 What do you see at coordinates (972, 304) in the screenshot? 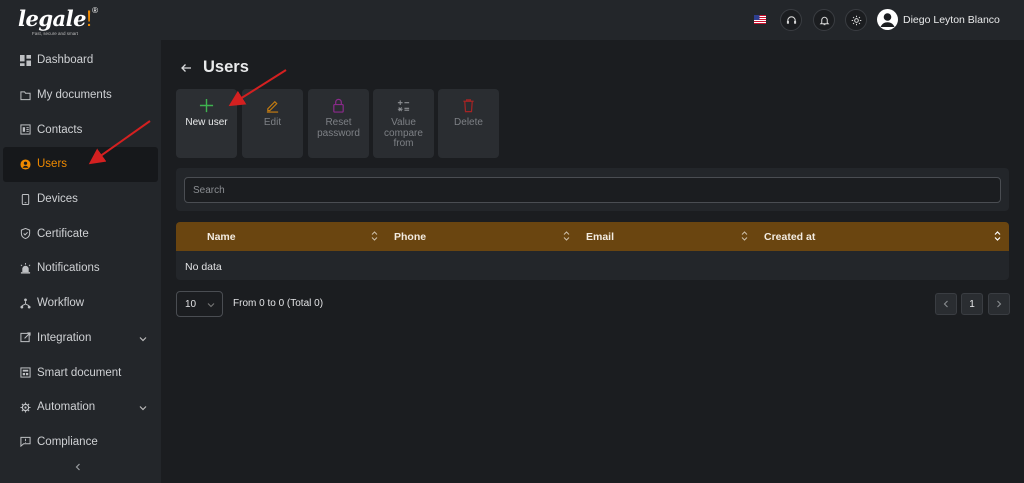
I see `page-number-button: 1` at bounding box center [972, 304].